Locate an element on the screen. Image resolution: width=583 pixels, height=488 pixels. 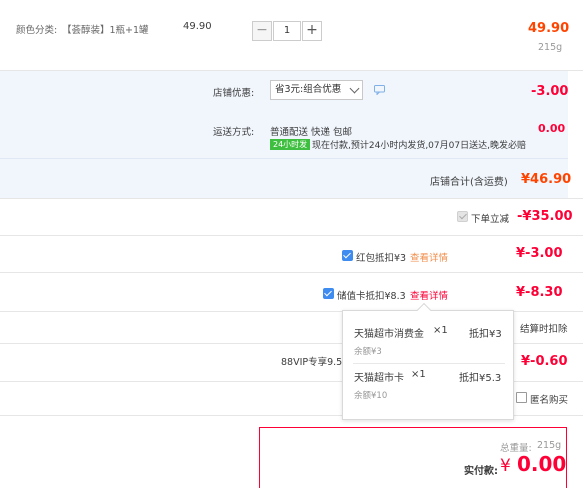
storedcard-detail-link: 查看详情 is located at coordinates (429, 295).